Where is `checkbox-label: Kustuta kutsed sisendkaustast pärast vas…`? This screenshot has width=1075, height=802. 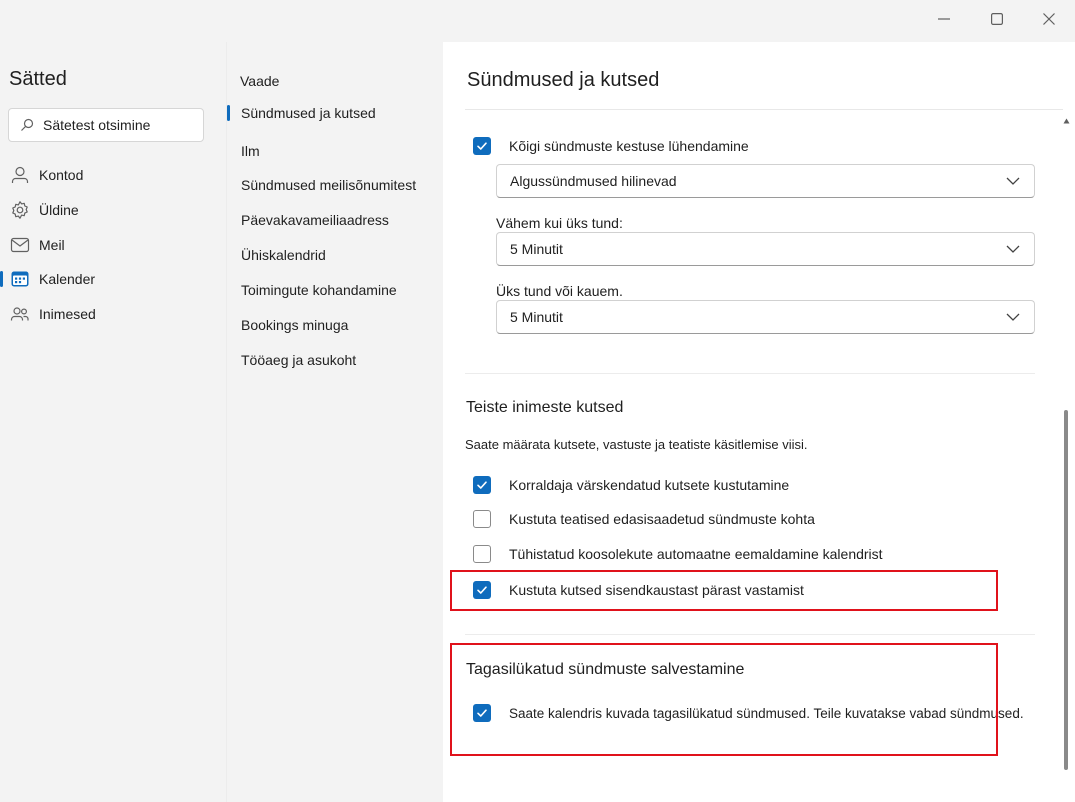 checkbox-label: Kustuta kutsed sisendkaustast pärast vas… is located at coordinates (656, 590).